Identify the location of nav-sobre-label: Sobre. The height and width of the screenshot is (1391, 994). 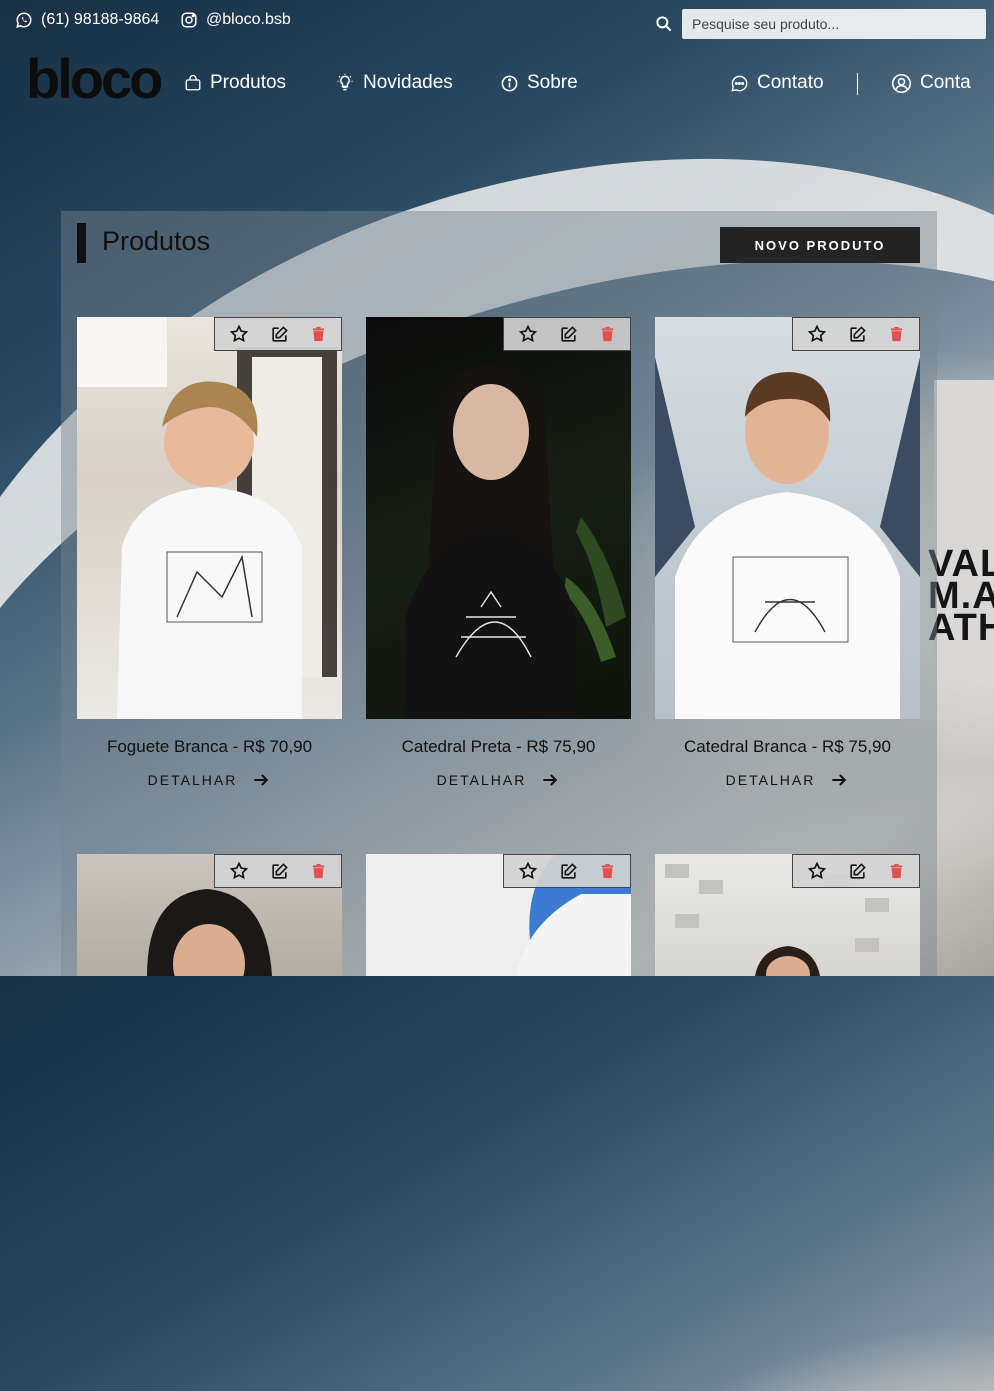
(552, 82).